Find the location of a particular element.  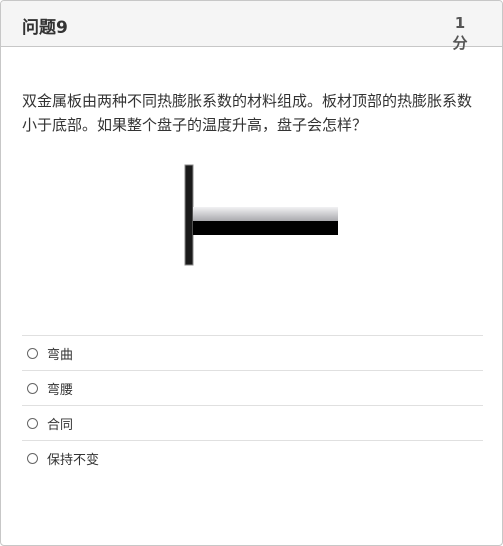

answer-label: 保持不变 is located at coordinates (73, 460).